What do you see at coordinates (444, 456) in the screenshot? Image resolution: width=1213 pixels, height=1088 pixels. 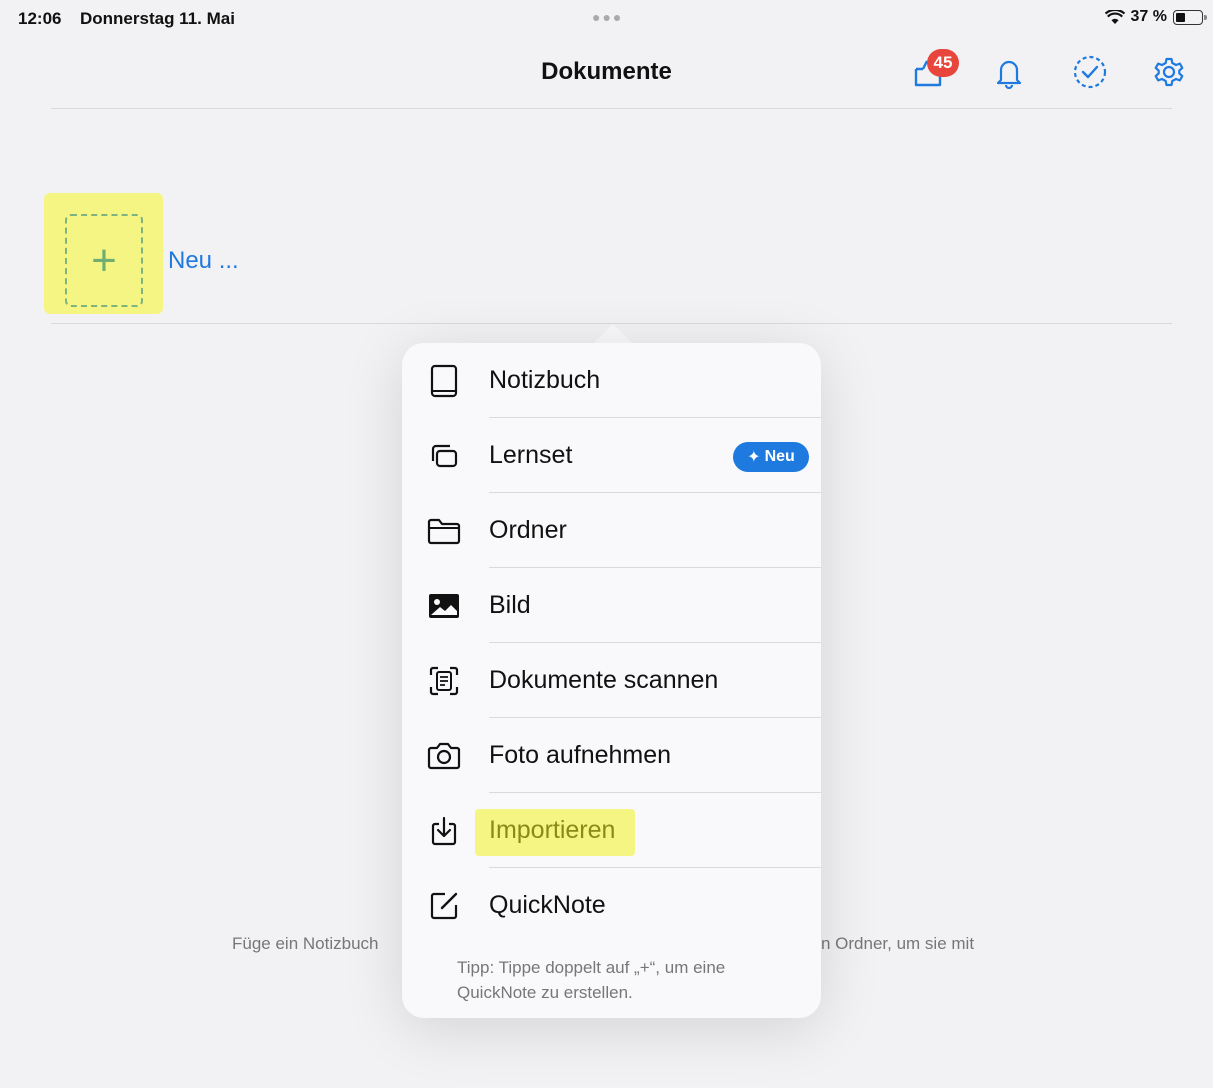 I see `cards-icon` at bounding box center [444, 456].